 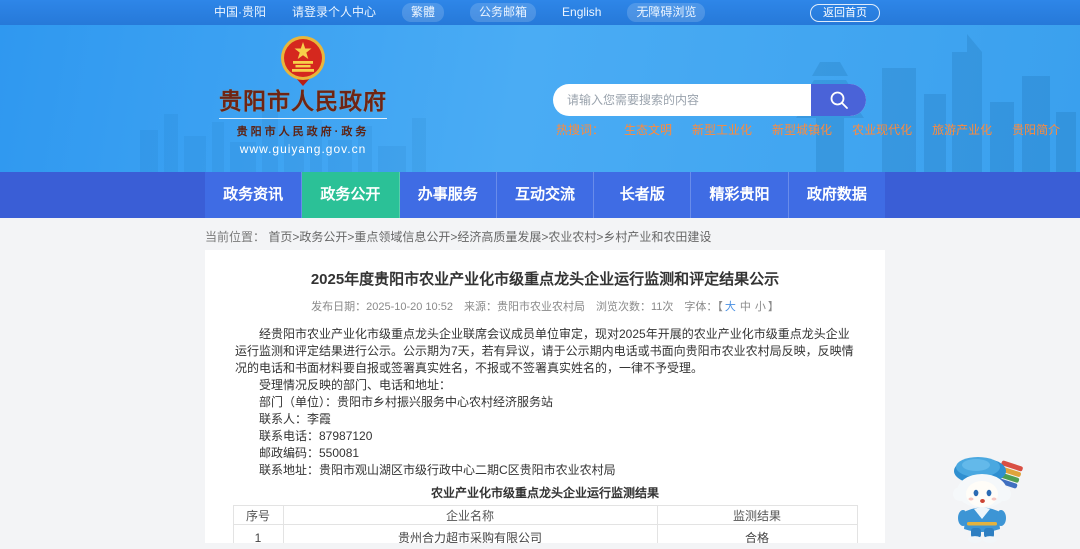 I want to click on search-button, so click(x=838, y=100).